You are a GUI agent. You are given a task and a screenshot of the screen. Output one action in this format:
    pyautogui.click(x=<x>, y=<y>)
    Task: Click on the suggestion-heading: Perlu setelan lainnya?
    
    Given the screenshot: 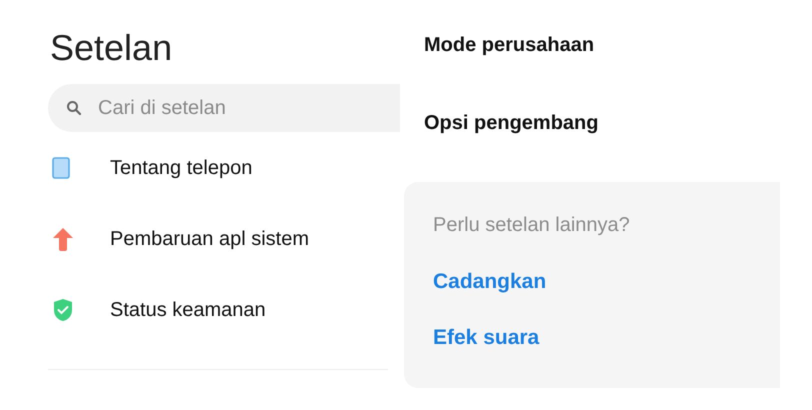 What is the action you would take?
    pyautogui.click(x=532, y=225)
    